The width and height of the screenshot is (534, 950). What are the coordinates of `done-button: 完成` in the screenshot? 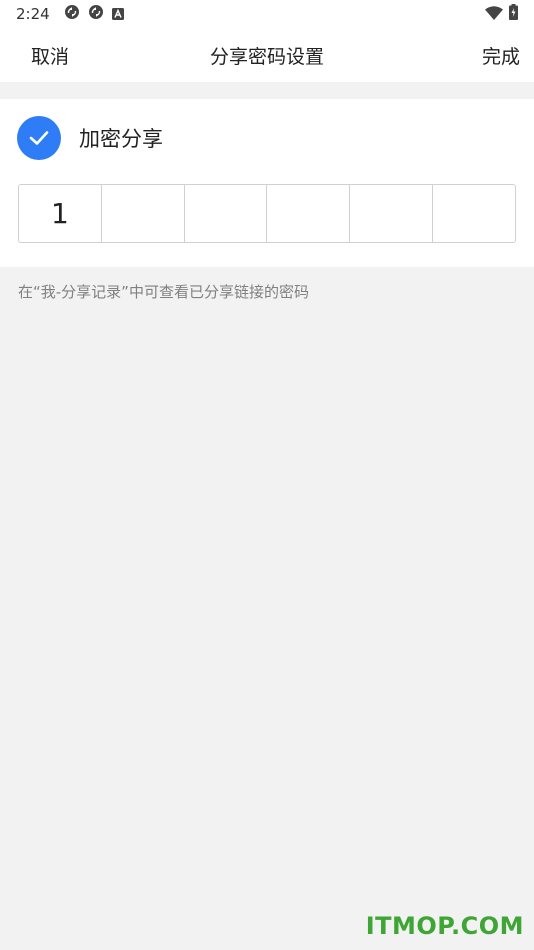 It's located at (501, 55).